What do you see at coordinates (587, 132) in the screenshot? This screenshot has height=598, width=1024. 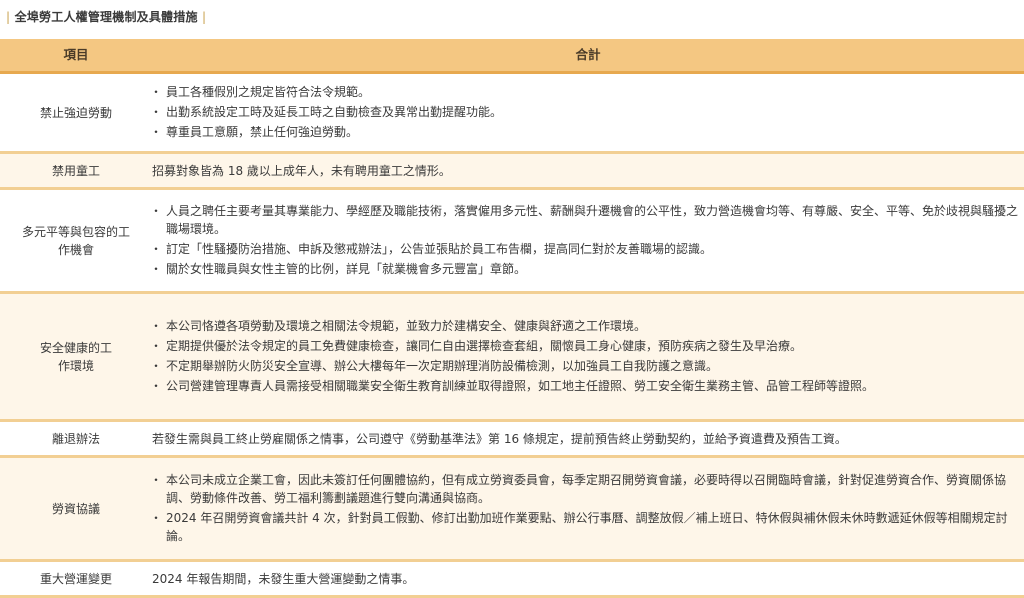 I see `bullet-item: 尊重員工意願，禁止任何強迫勞動。` at bounding box center [587, 132].